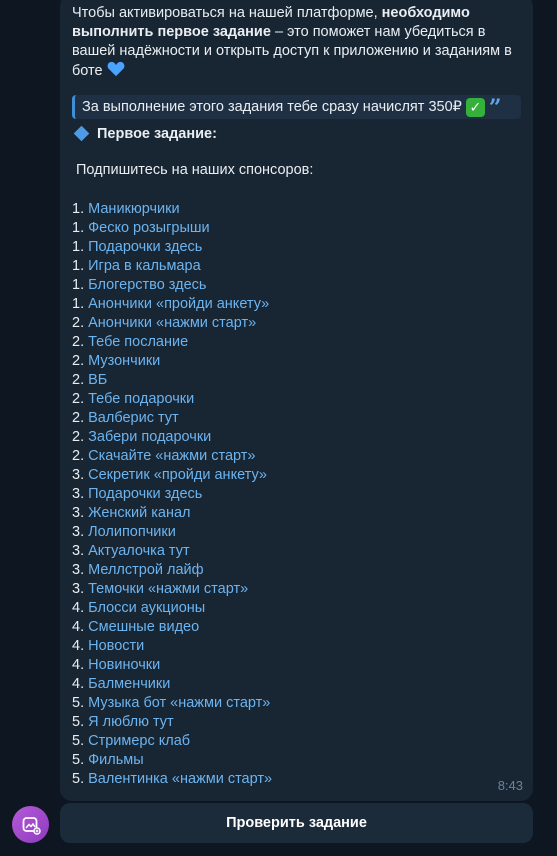  What do you see at coordinates (296, 361) in the screenshot?
I see `list-item: 2. Музончики` at bounding box center [296, 361].